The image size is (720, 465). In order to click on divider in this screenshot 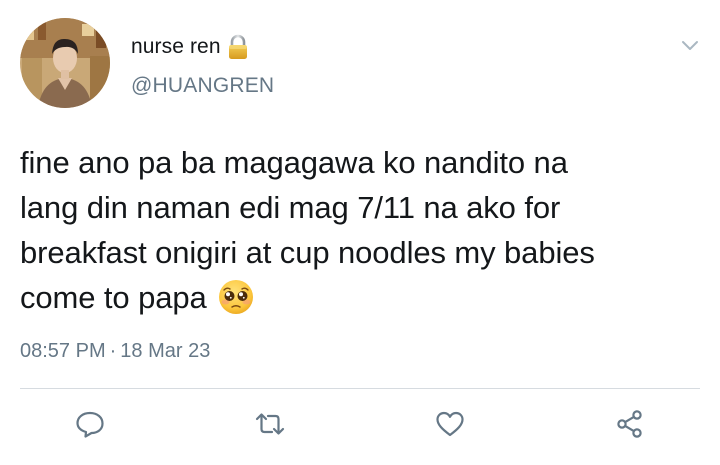, I will do `click(360, 388)`.